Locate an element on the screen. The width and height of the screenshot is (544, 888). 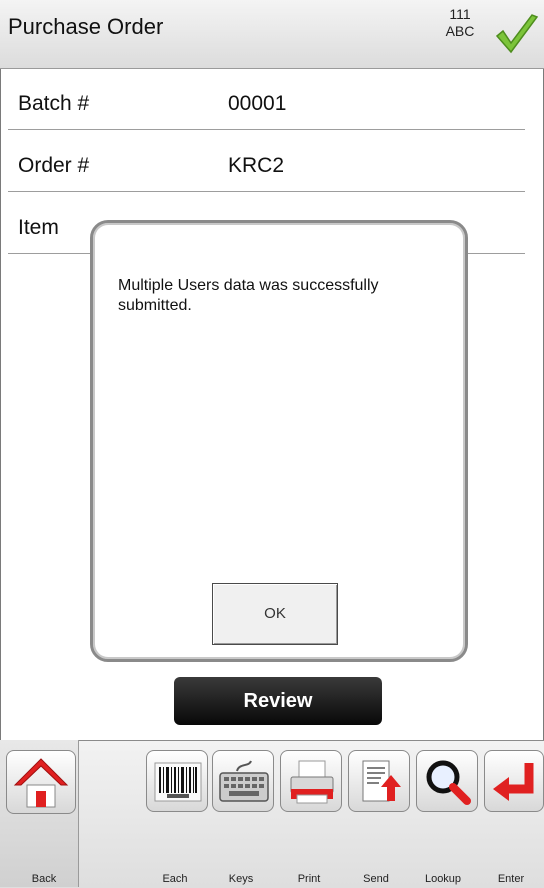
upload-document-icon is located at coordinates (381, 781).